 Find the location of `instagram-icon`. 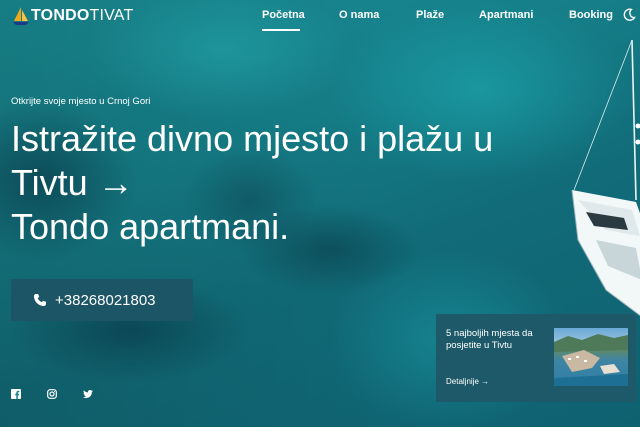

instagram-icon is located at coordinates (52, 394).